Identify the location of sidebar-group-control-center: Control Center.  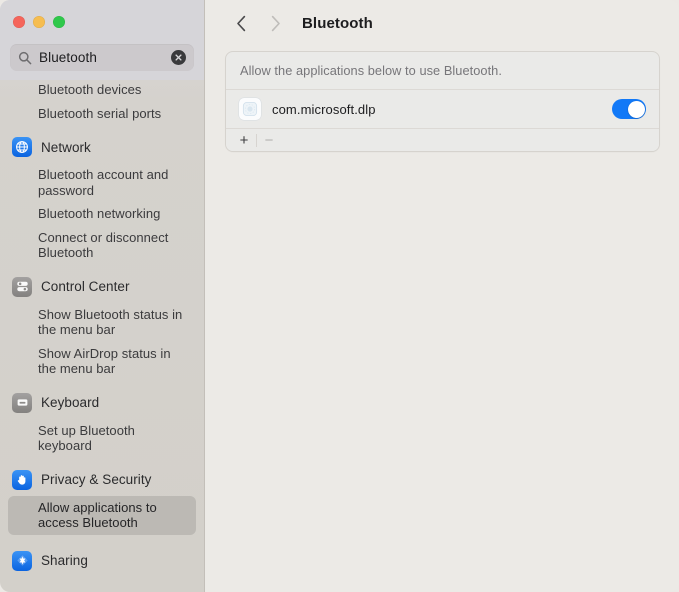
(102, 287).